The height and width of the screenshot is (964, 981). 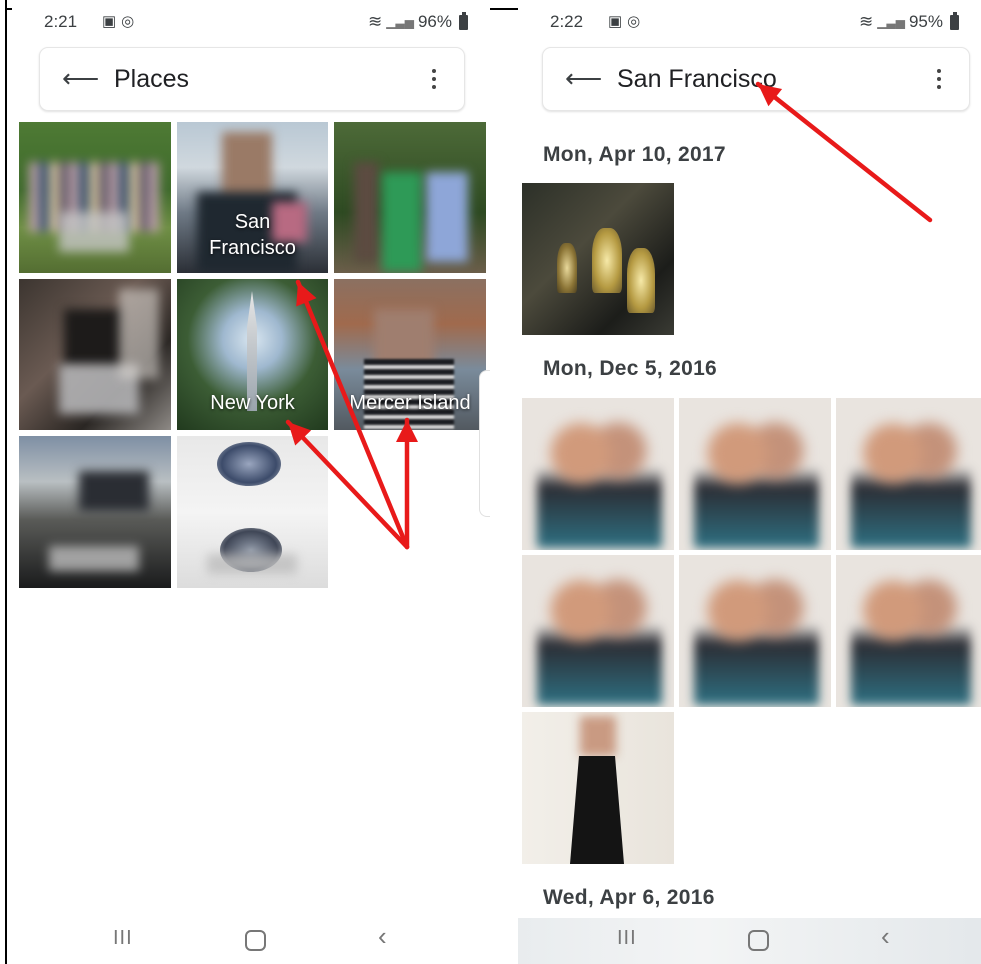 What do you see at coordinates (925, 21) in the screenshot?
I see `battery-percent: 95%` at bounding box center [925, 21].